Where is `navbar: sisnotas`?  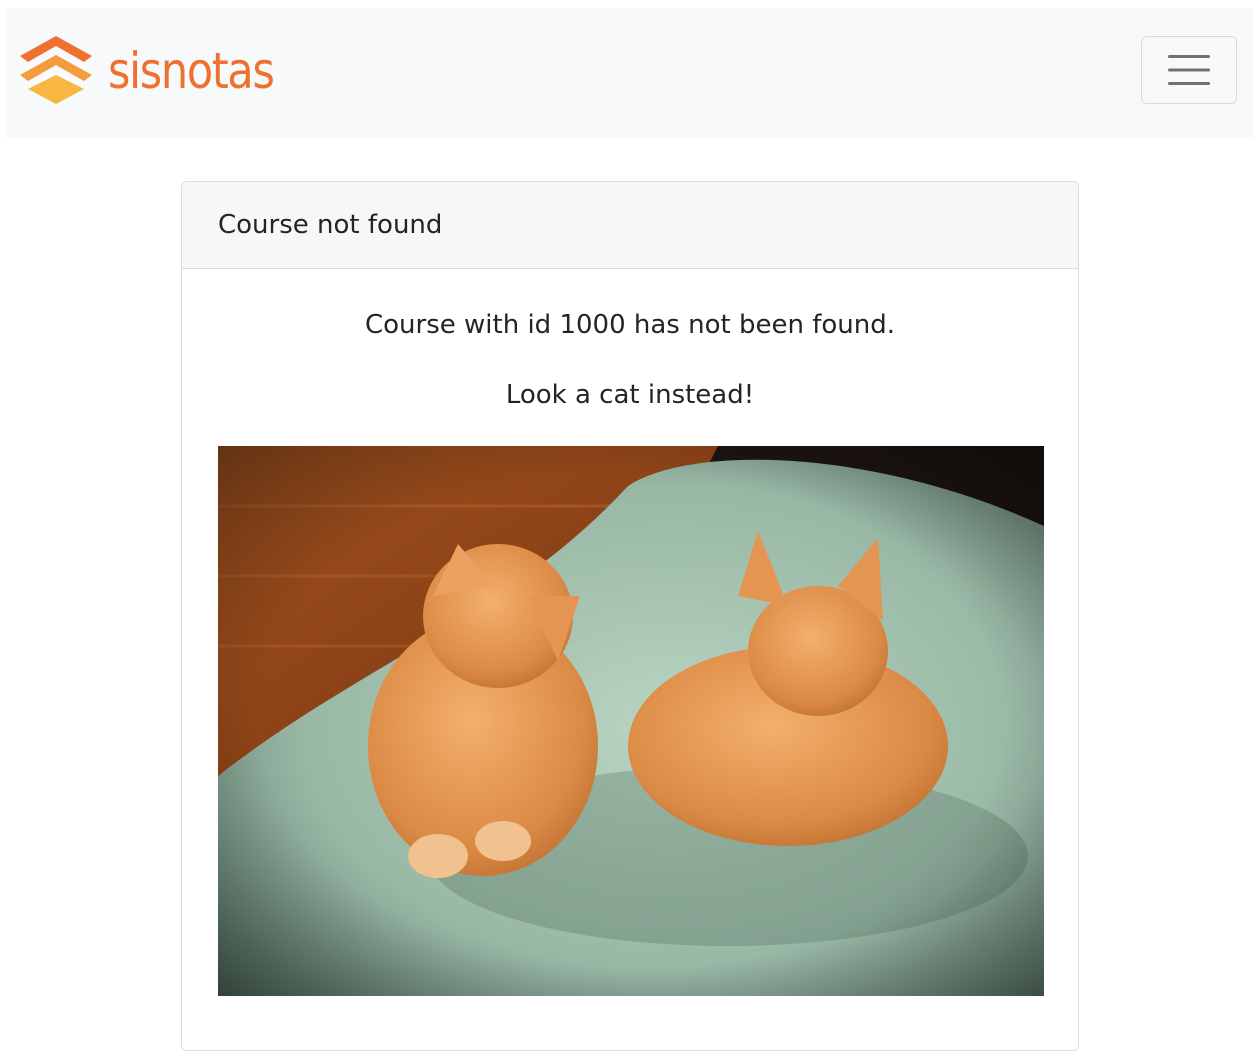 navbar: sisnotas is located at coordinates (629, 73).